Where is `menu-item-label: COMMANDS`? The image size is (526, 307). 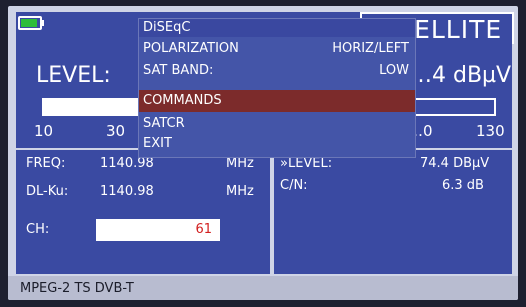 menu-item-label: COMMANDS is located at coordinates (182, 100).